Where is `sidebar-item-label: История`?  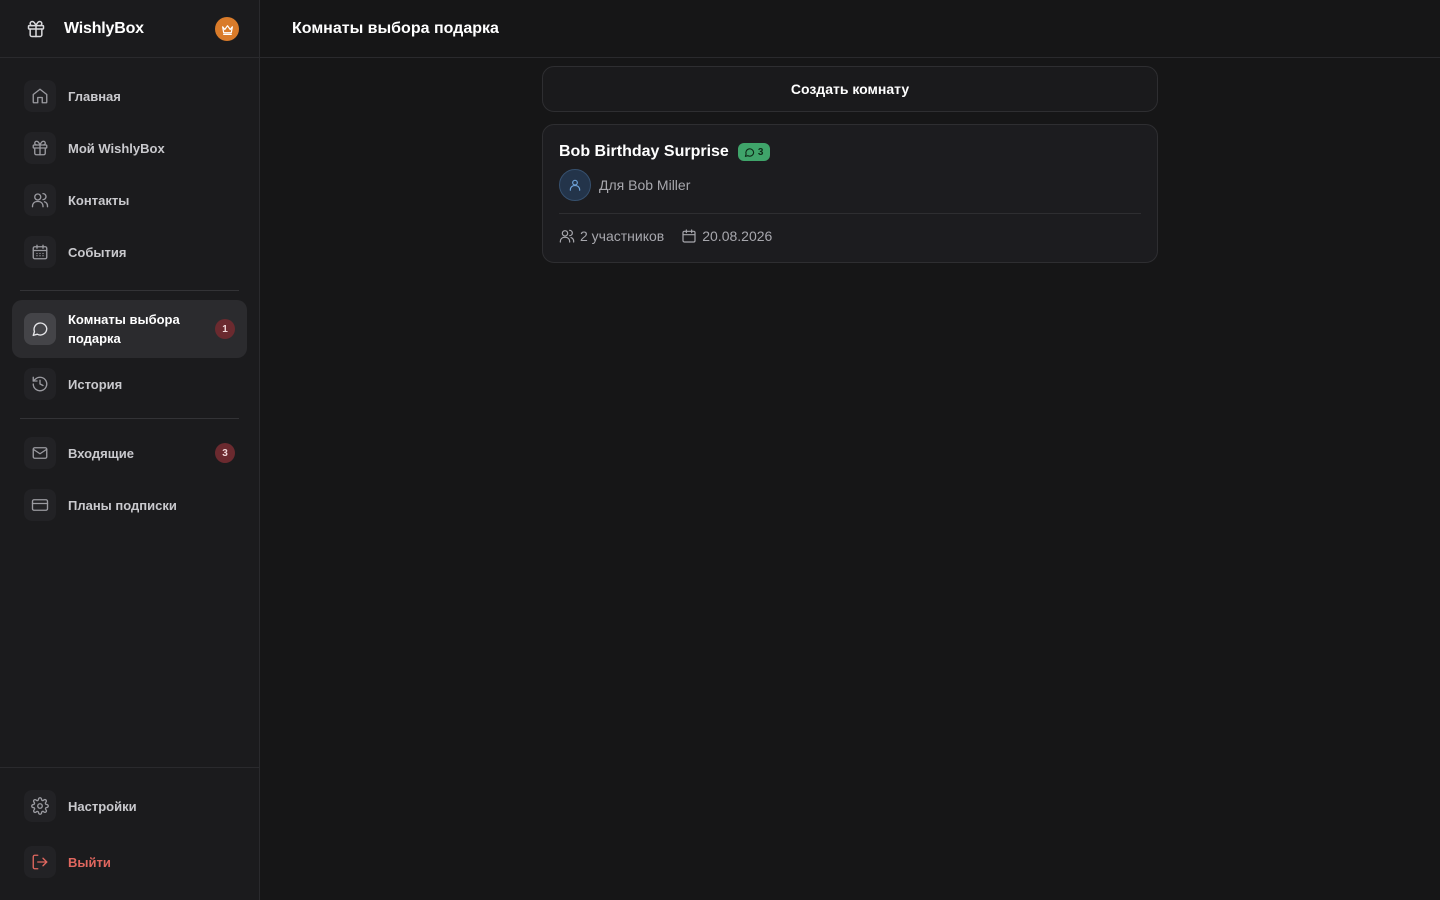
sidebar-item-label: История is located at coordinates (95, 384).